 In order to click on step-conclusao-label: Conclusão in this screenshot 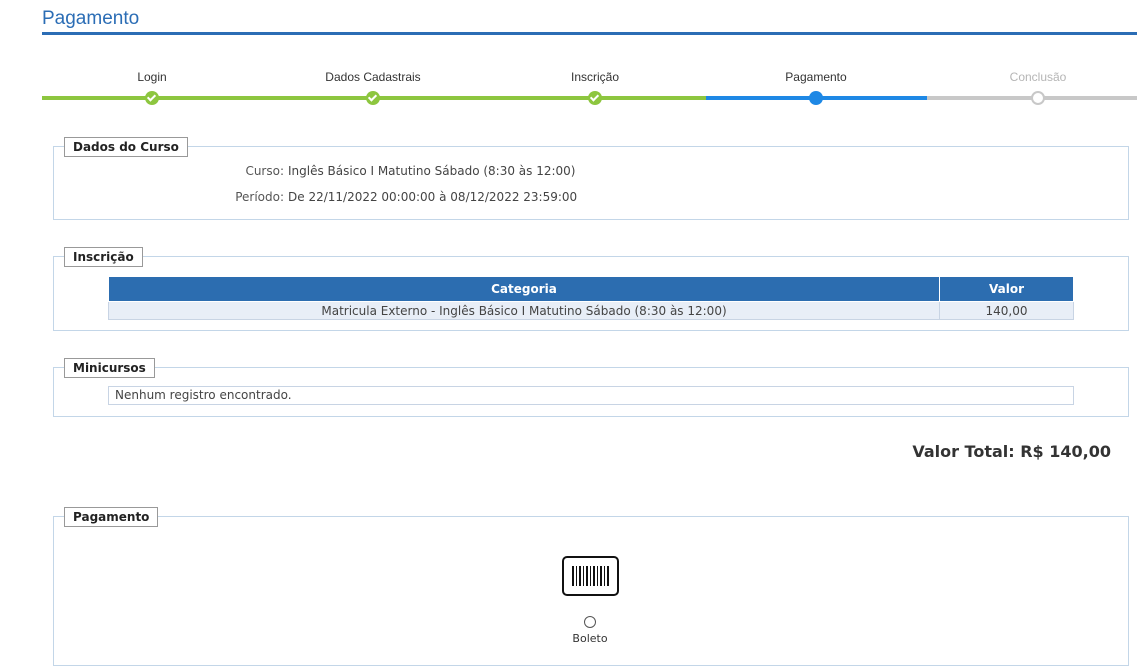, I will do `click(1038, 77)`.